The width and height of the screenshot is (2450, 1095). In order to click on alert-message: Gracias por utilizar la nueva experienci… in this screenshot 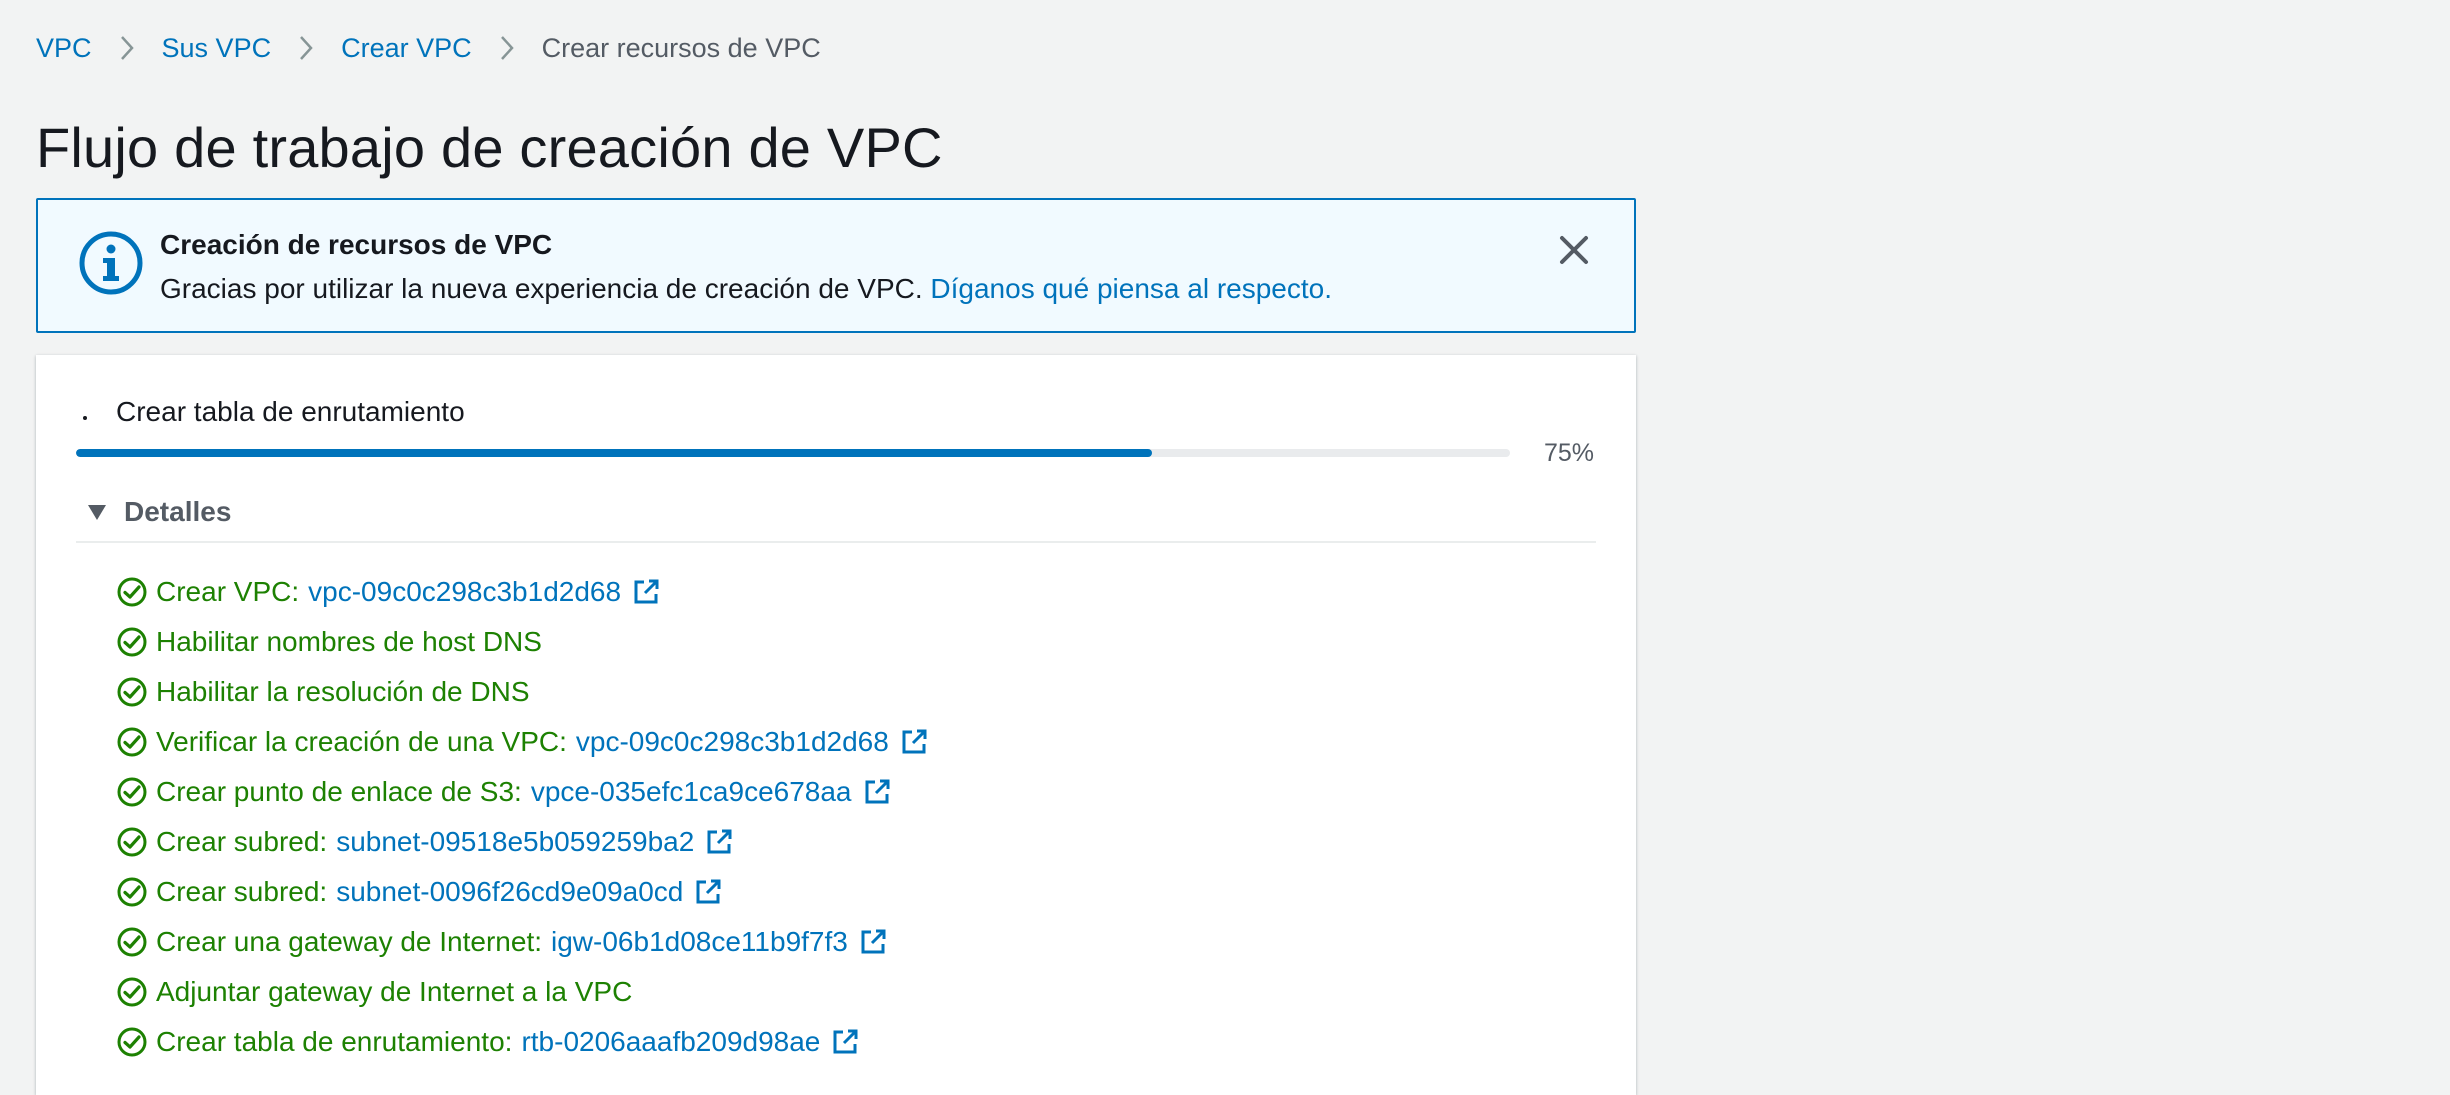, I will do `click(746, 289)`.